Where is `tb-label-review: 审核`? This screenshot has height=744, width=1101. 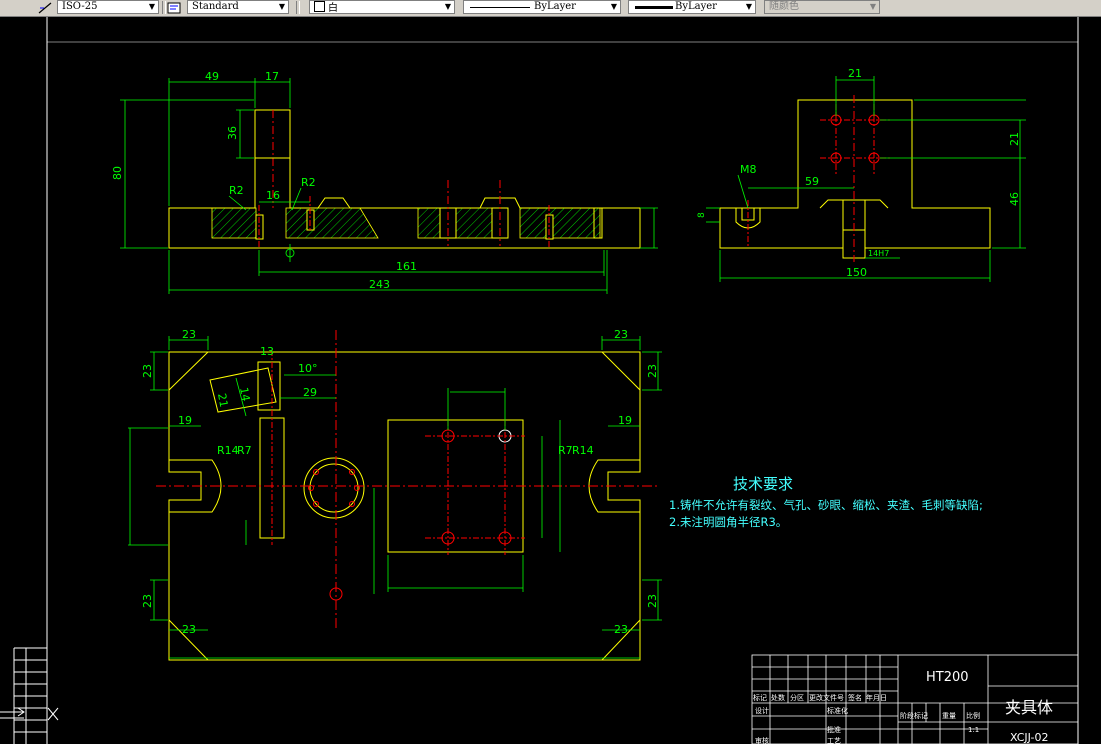
tb-label-review: 审核 is located at coordinates (762, 740).